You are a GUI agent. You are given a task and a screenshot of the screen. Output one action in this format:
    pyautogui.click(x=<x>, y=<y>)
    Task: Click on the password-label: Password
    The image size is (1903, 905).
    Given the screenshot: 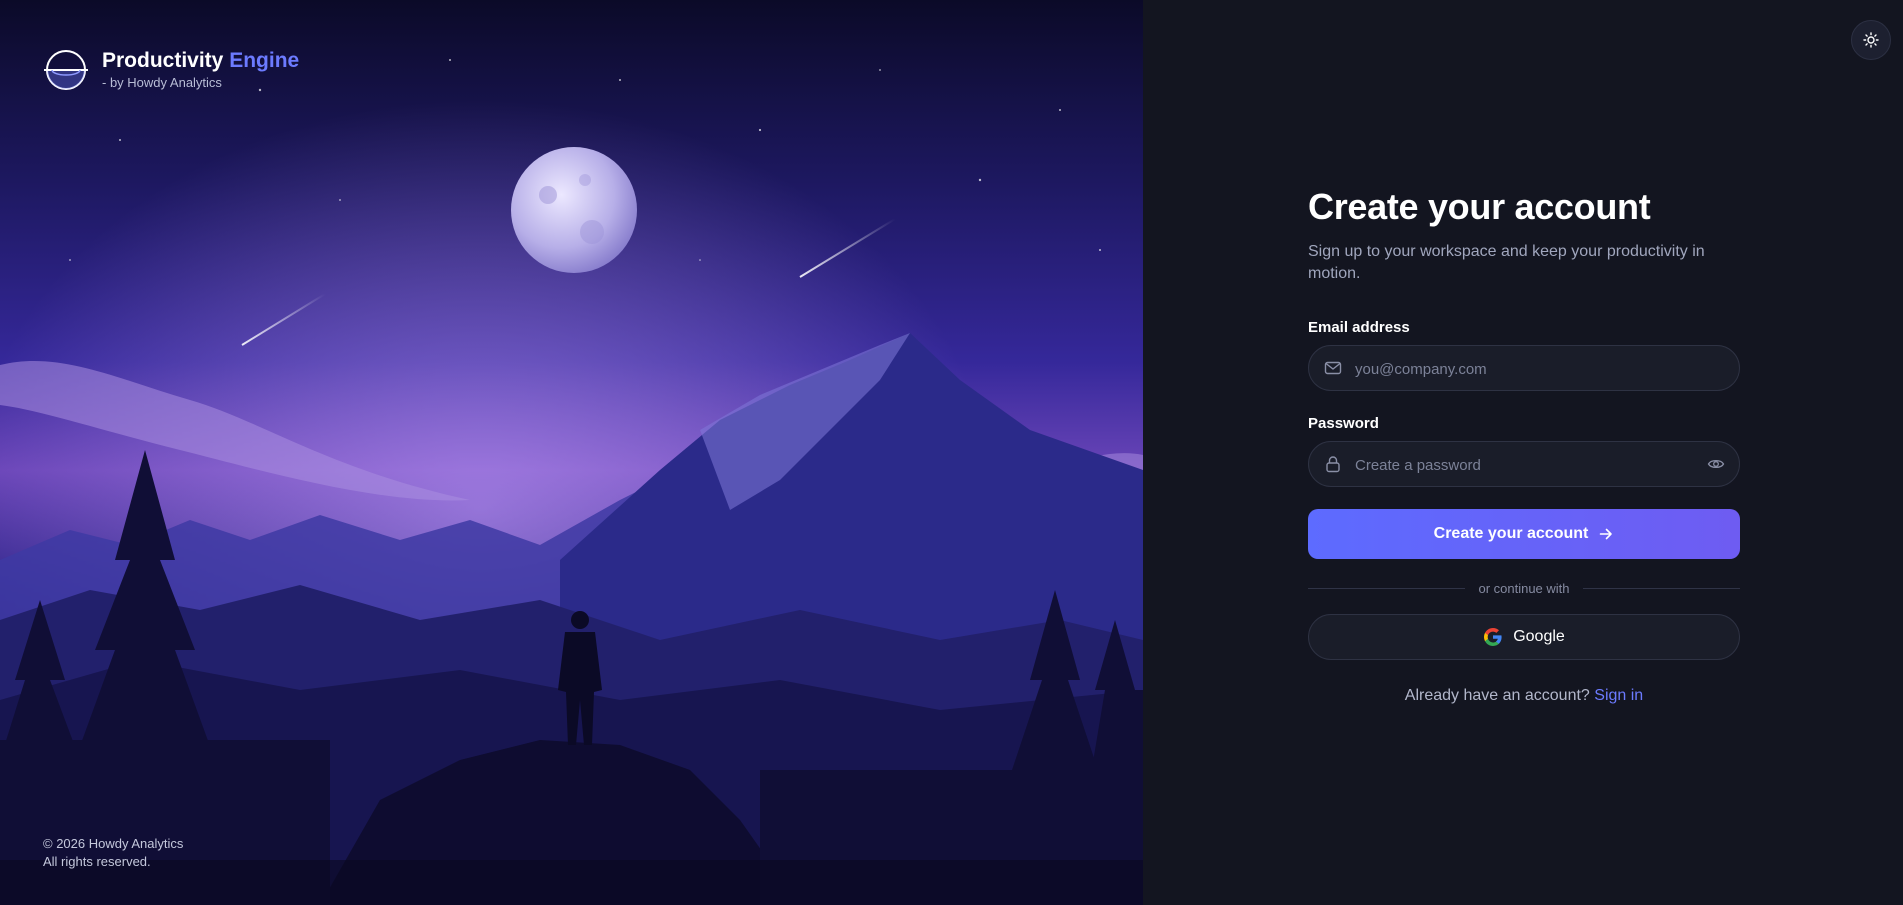 What is the action you would take?
    pyautogui.click(x=1343, y=423)
    